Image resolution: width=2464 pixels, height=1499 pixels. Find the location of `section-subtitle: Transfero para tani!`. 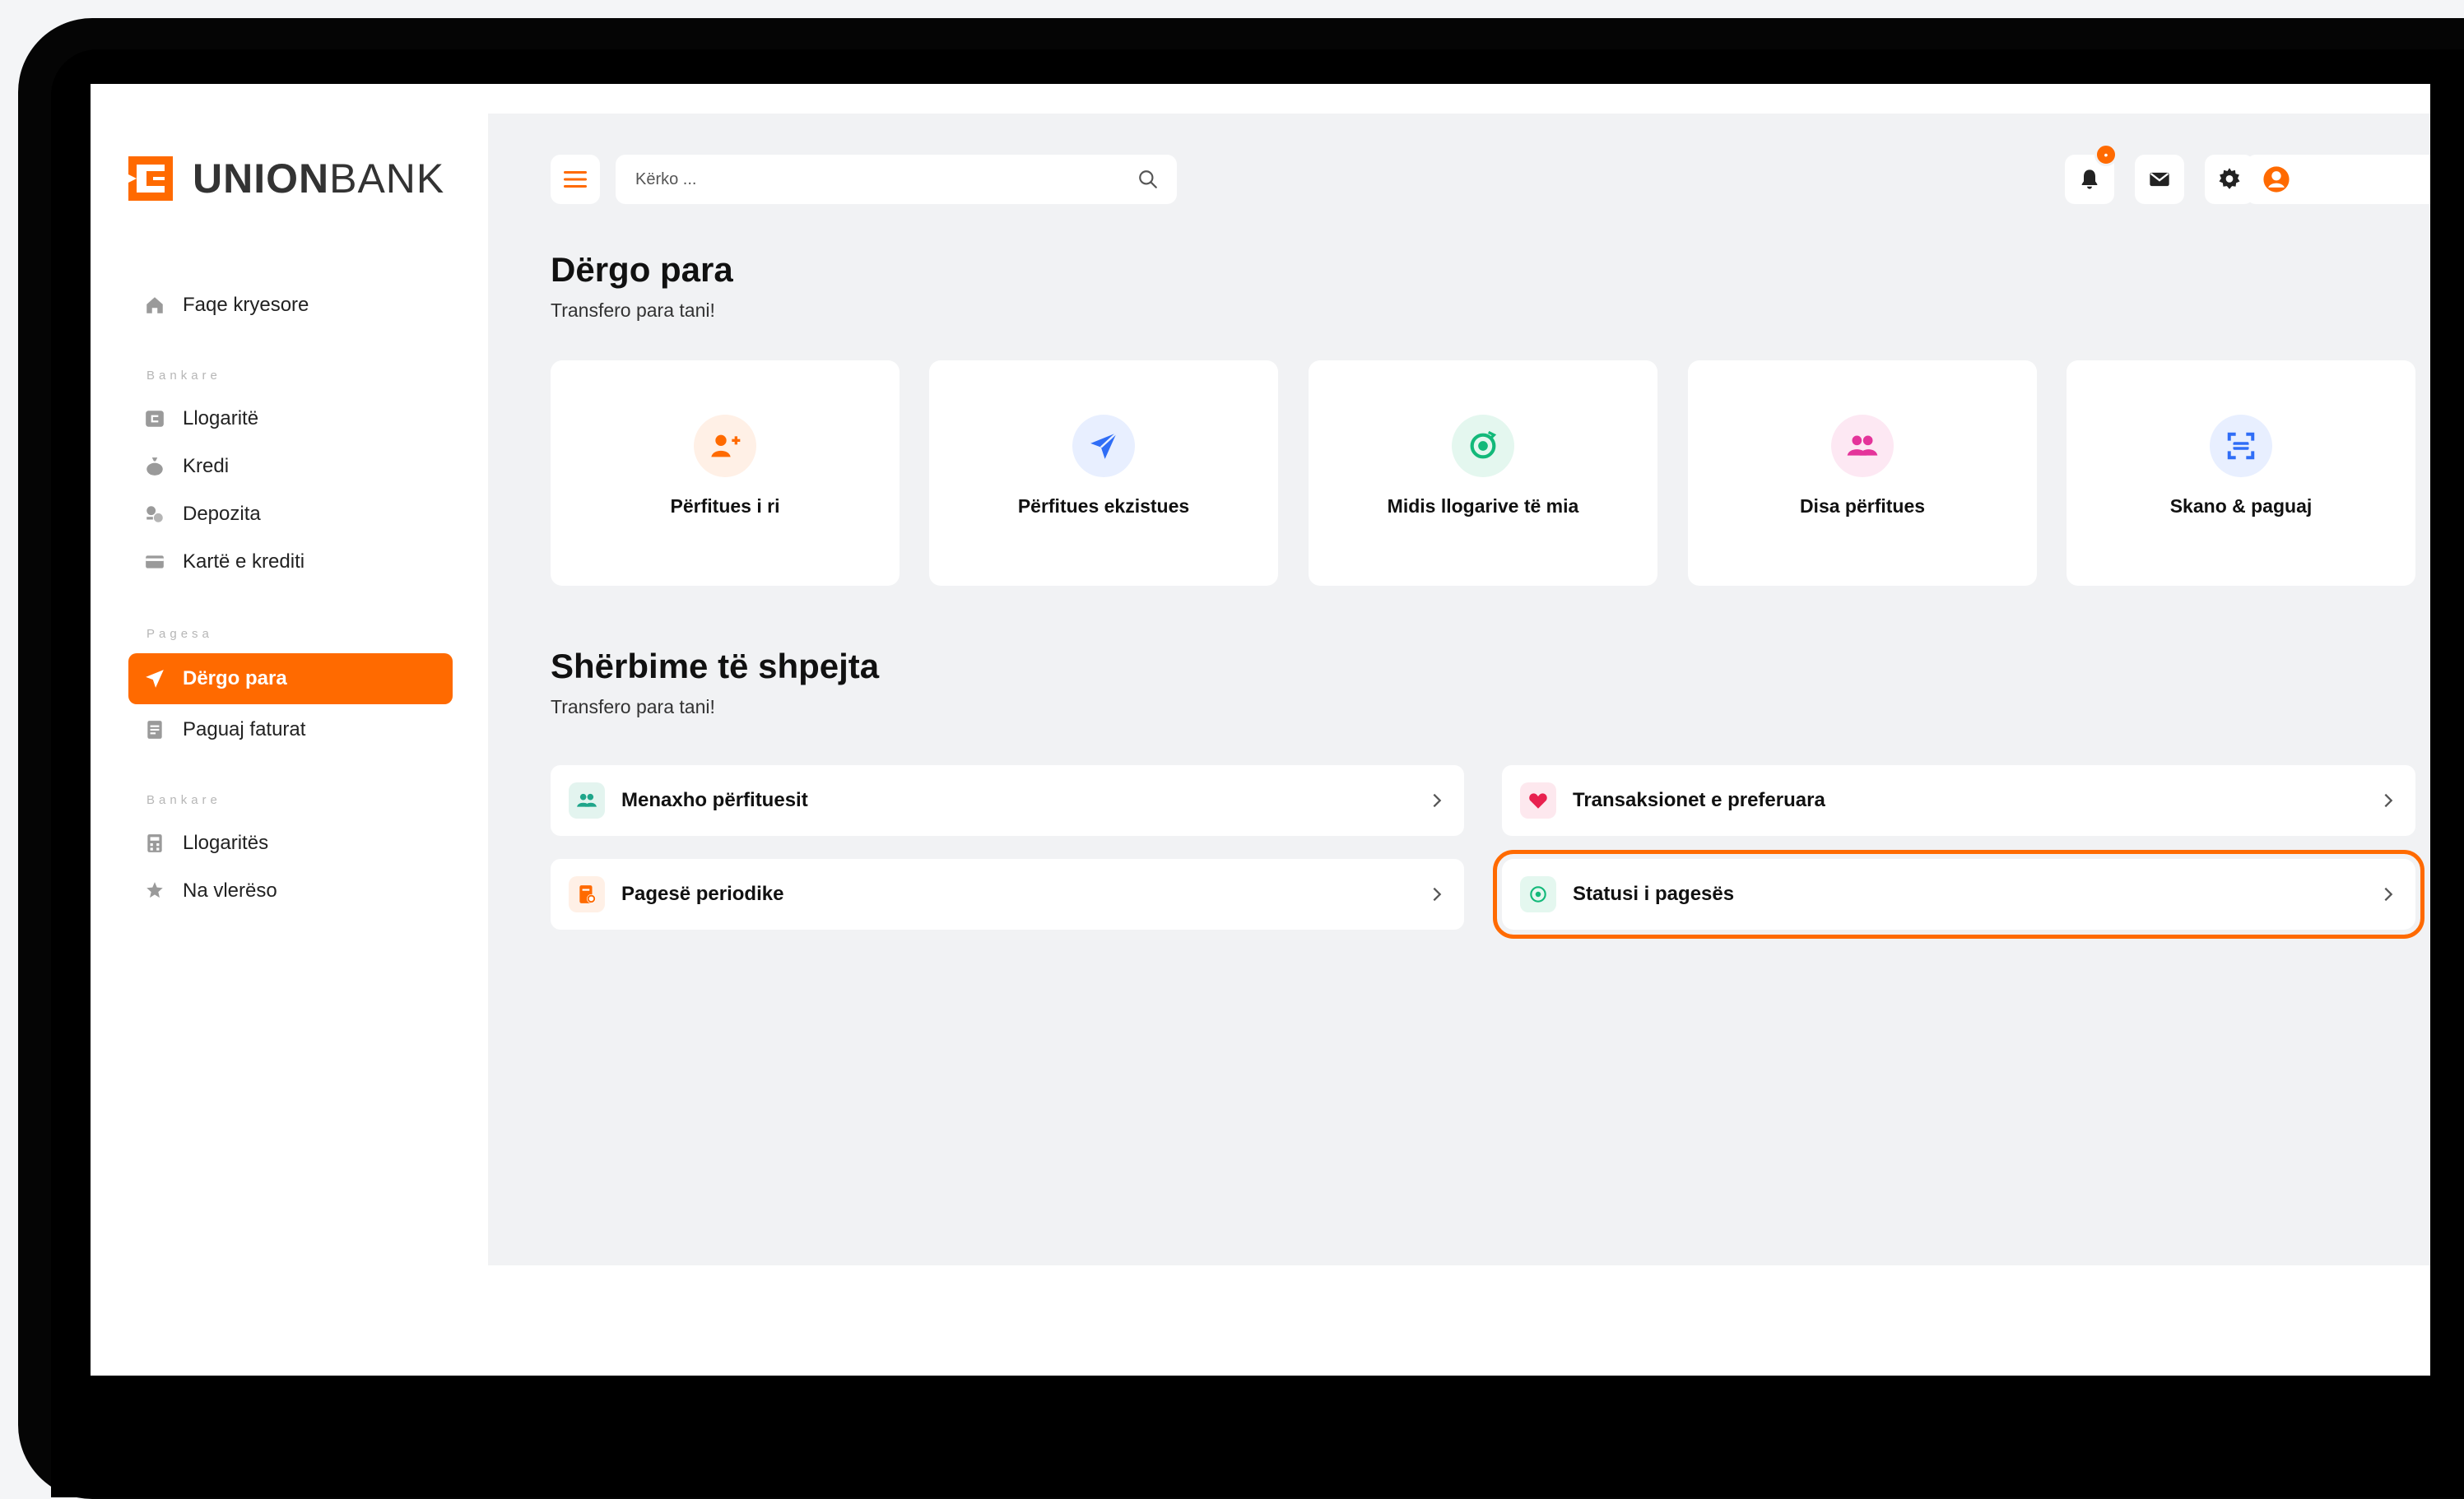

section-subtitle: Transfero para tani! is located at coordinates (633, 706).